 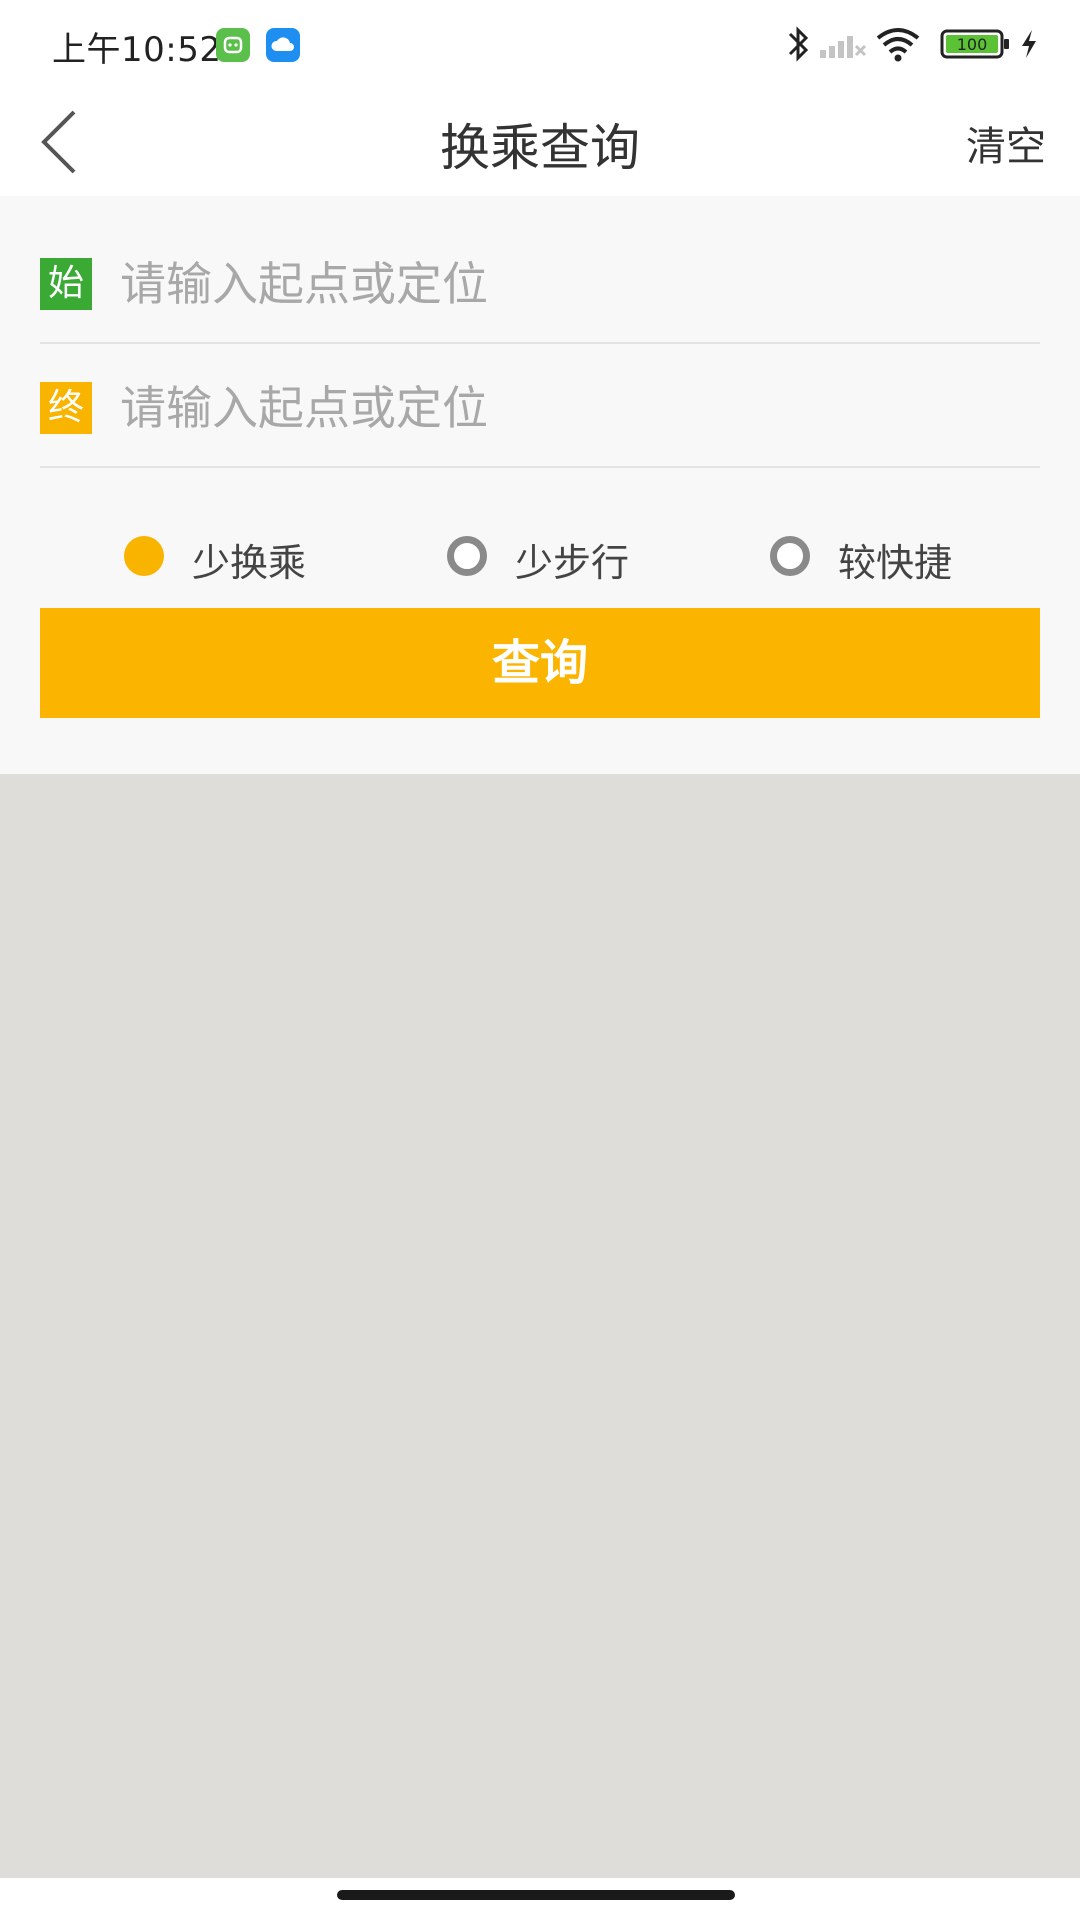 What do you see at coordinates (536, 1895) in the screenshot?
I see `home-indicator` at bounding box center [536, 1895].